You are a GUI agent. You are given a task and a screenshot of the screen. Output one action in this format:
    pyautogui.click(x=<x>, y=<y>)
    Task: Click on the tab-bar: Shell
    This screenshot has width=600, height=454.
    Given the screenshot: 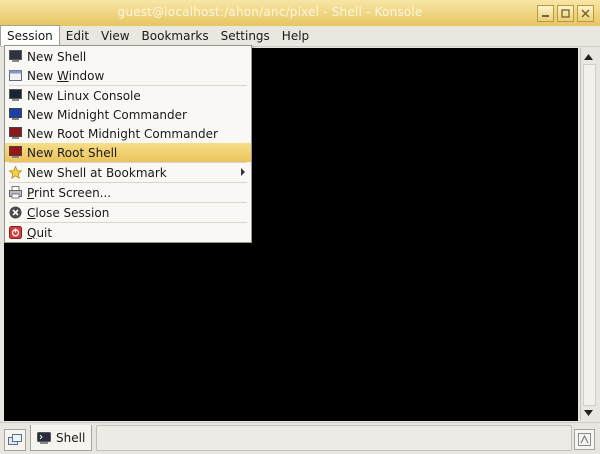 What is the action you would take?
    pyautogui.click(x=300, y=438)
    